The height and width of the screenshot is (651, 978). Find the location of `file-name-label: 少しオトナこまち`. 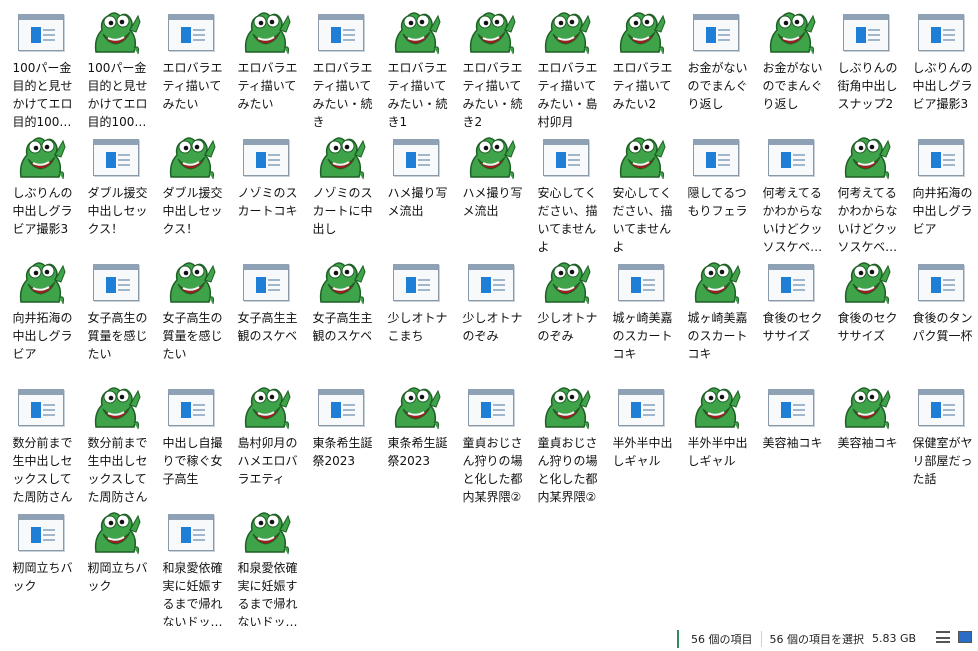

file-name-label: 少しオトナこまち is located at coordinates (417, 327).